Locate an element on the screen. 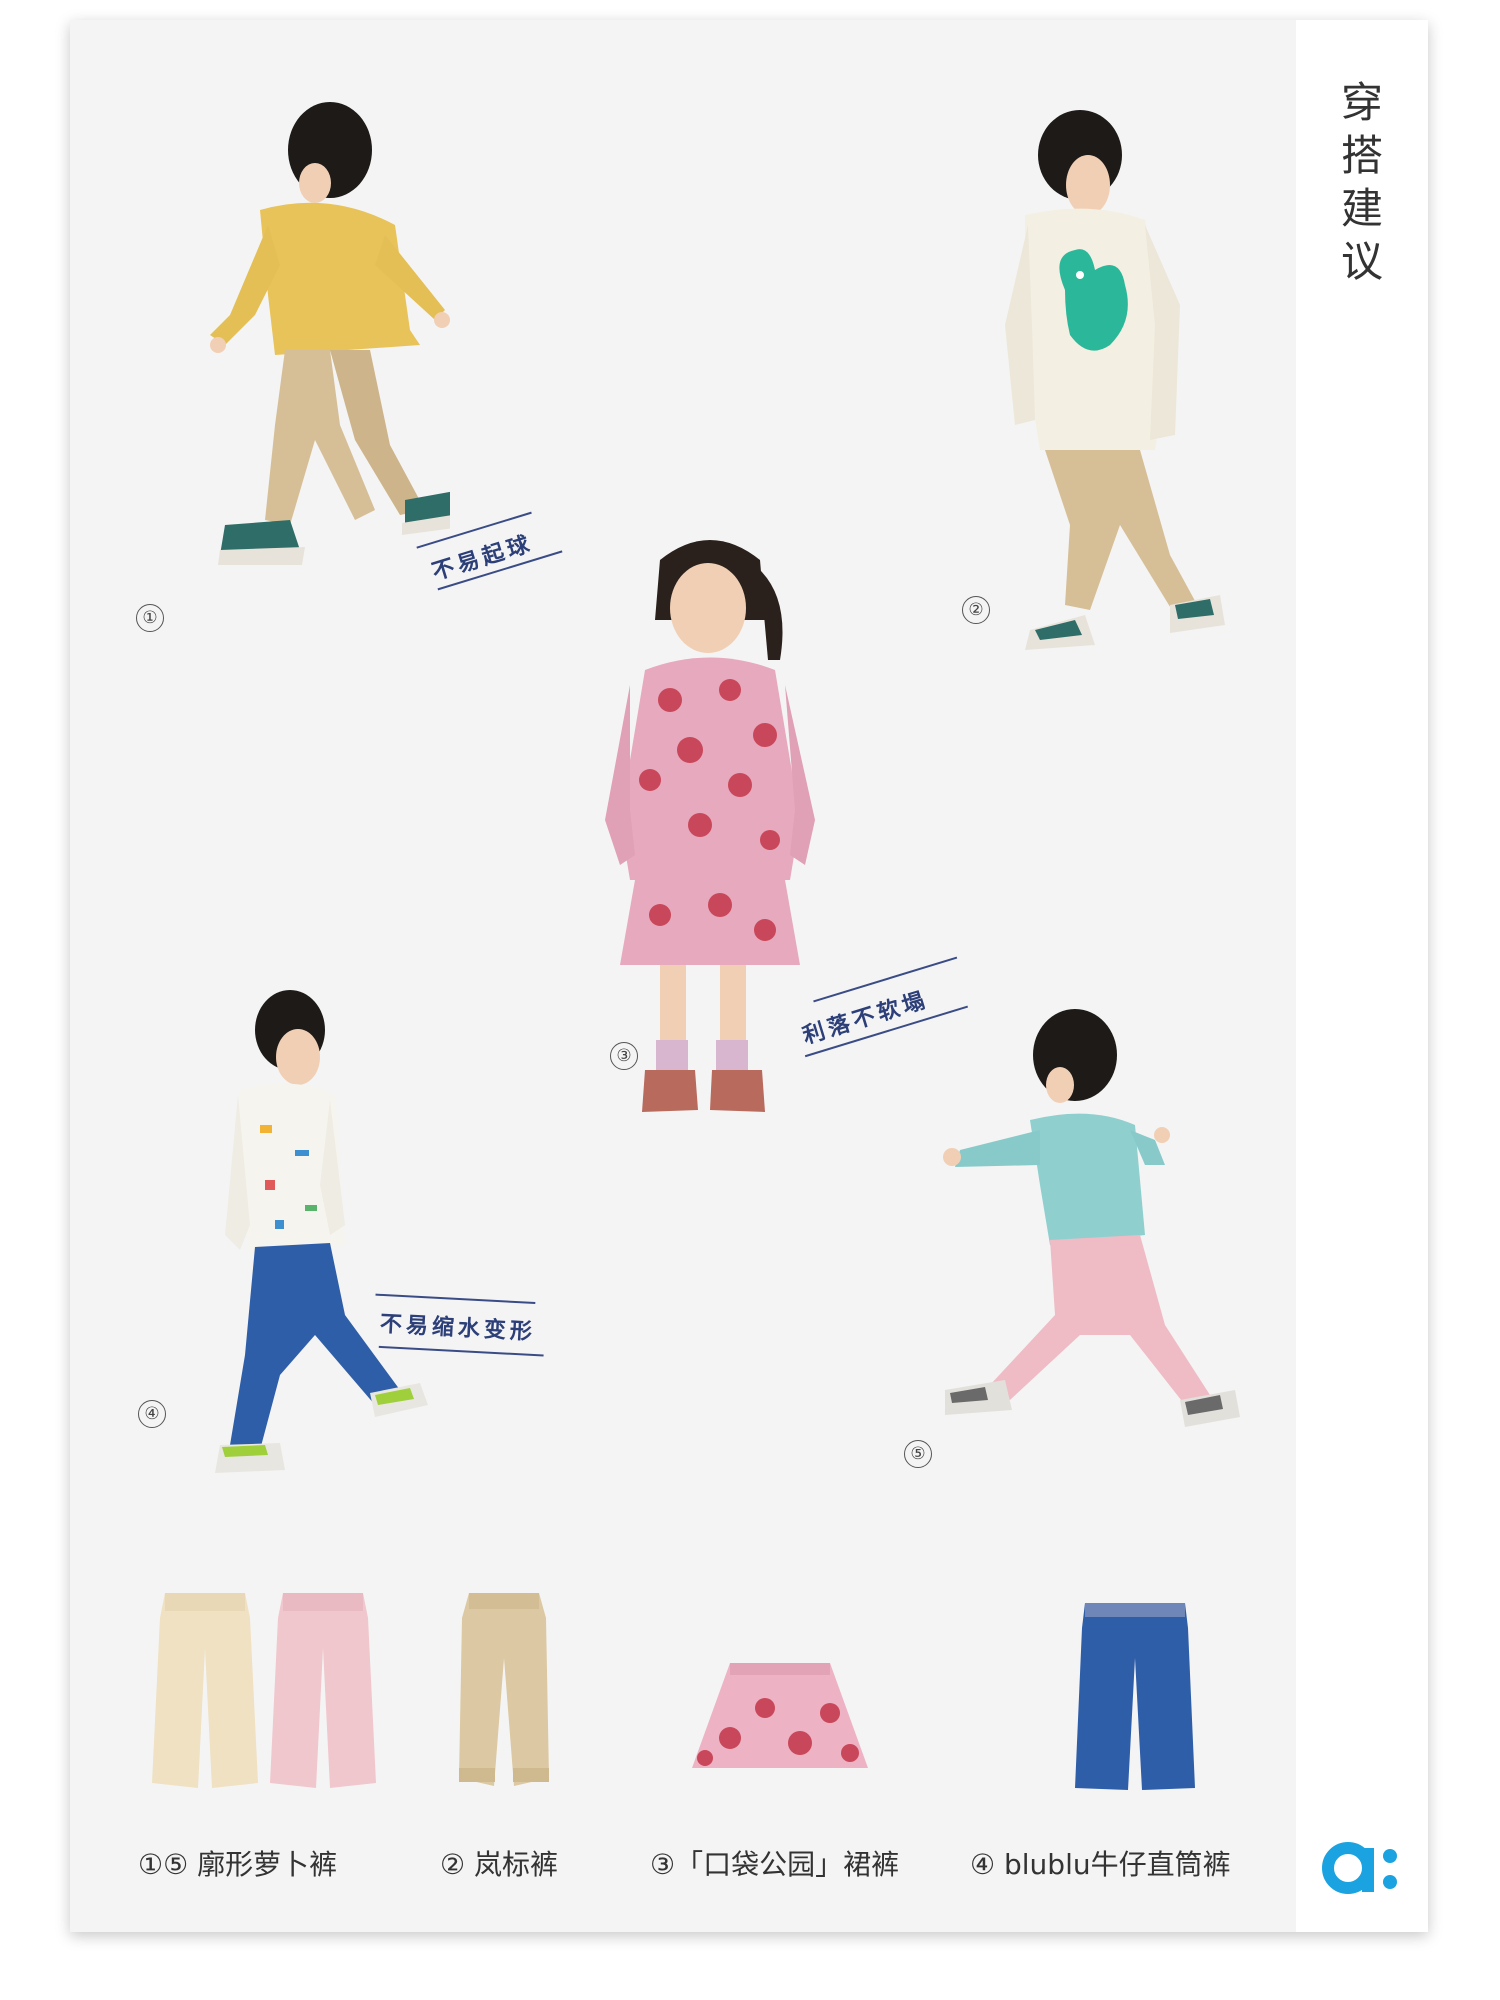 This screenshot has height=2000, width=1500. sidebar-title-char: 议 is located at coordinates (1361, 261).